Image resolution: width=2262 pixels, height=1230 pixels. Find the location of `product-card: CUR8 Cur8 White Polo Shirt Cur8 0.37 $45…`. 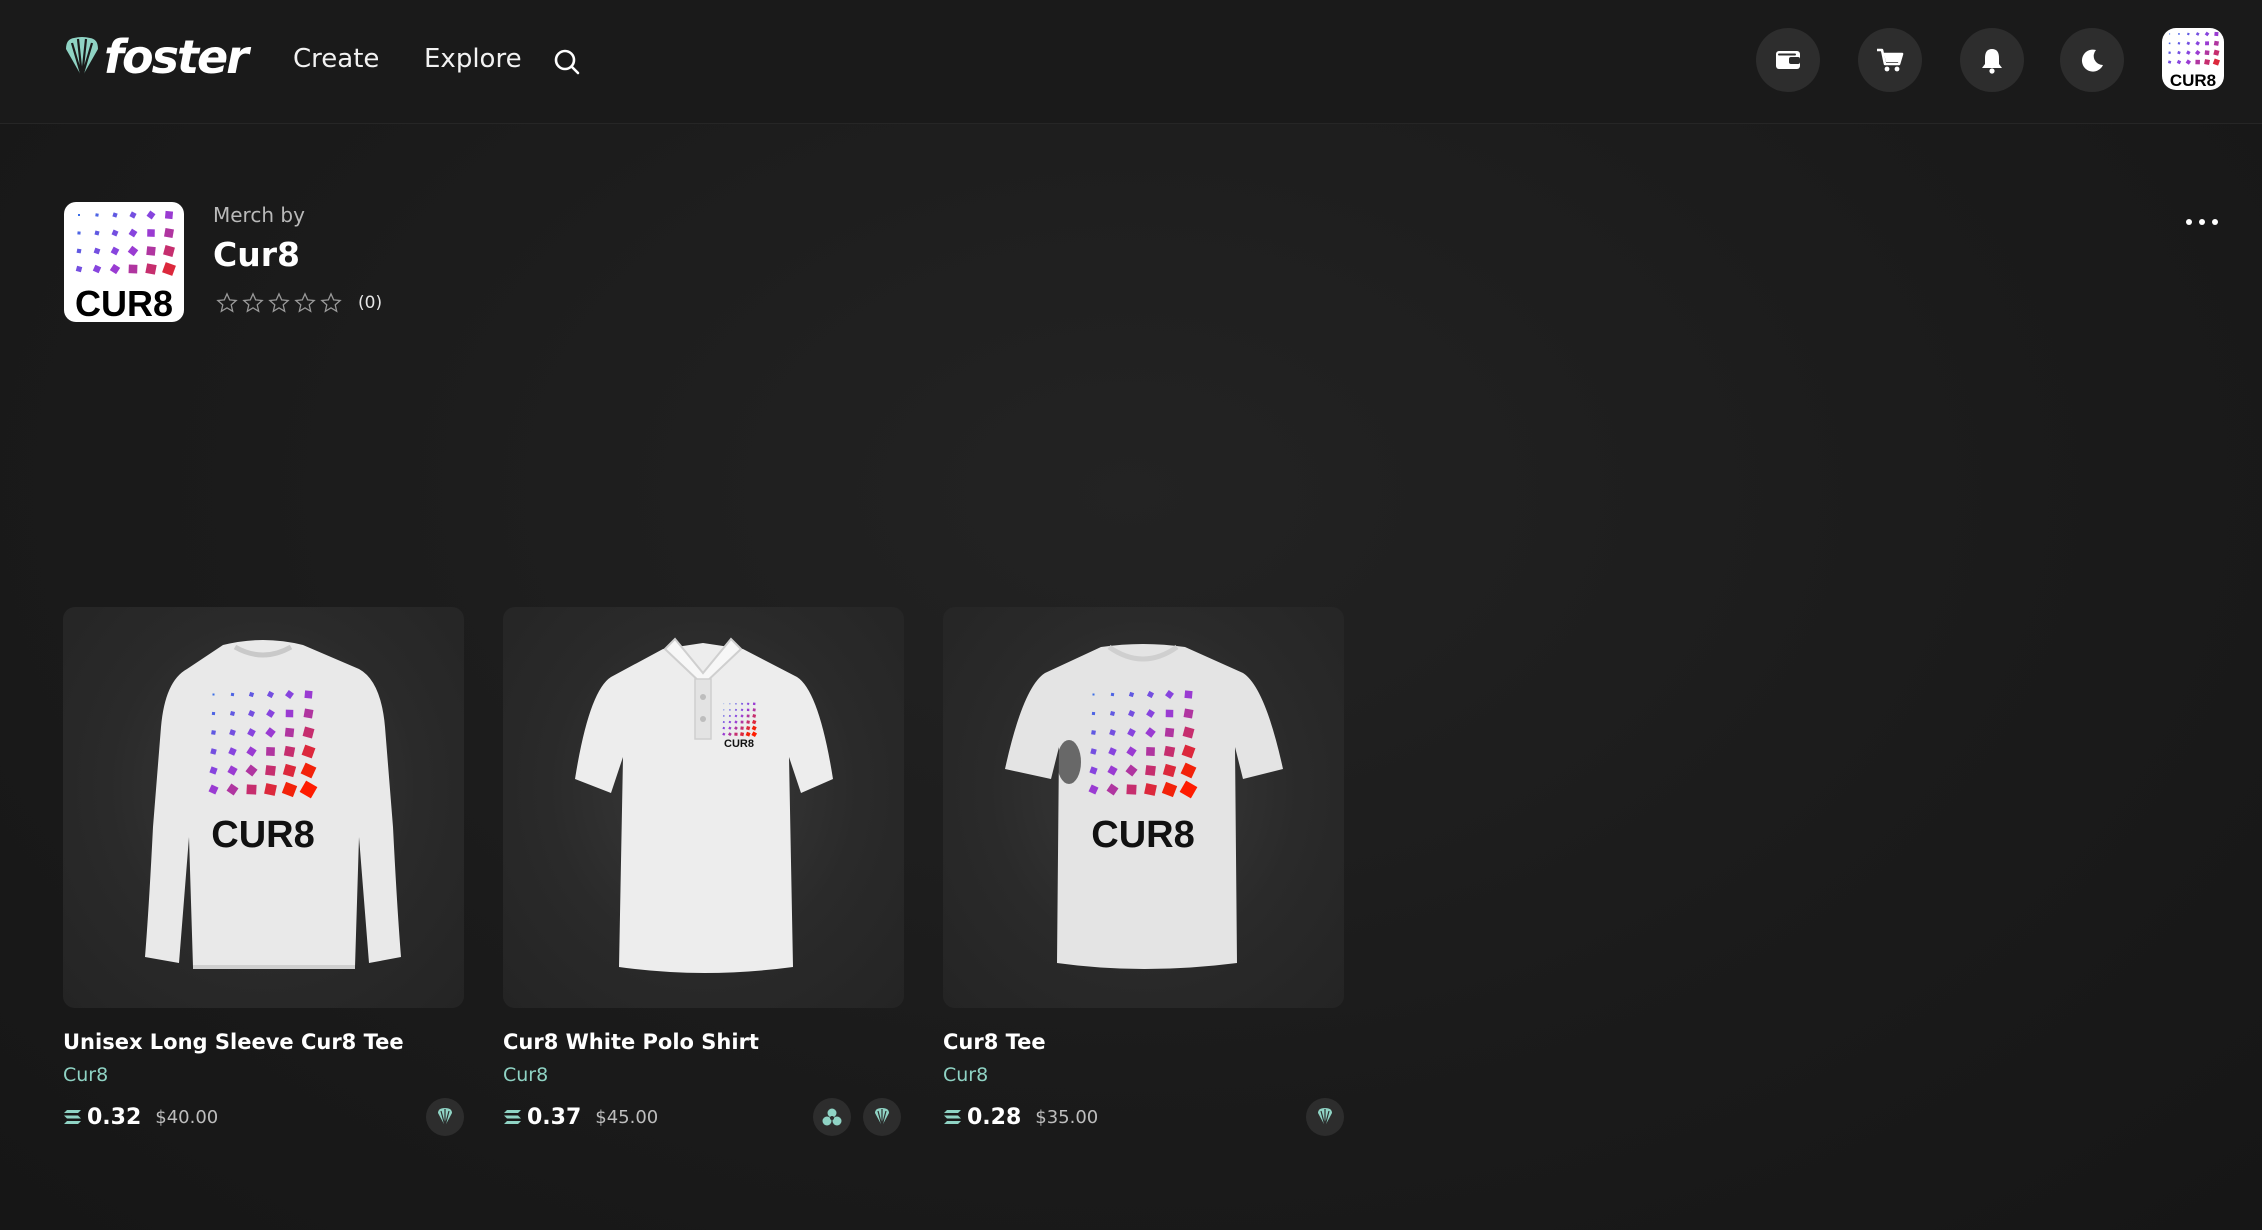

product-card: CUR8 Cur8 White Polo Shirt Cur8 0.37 $45… is located at coordinates (703, 871).